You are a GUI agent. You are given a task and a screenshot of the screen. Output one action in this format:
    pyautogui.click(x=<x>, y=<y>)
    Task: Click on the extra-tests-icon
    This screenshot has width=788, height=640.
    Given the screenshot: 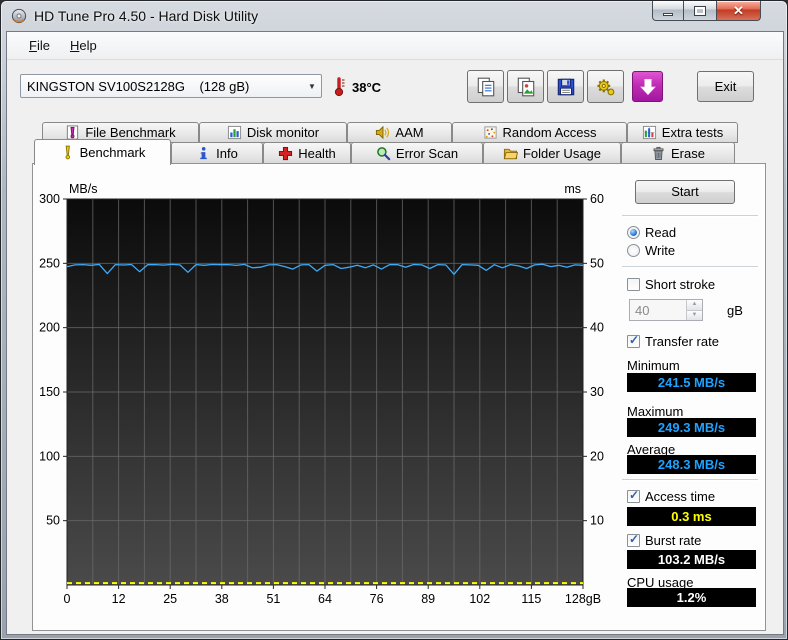 What is the action you would take?
    pyautogui.click(x=649, y=132)
    